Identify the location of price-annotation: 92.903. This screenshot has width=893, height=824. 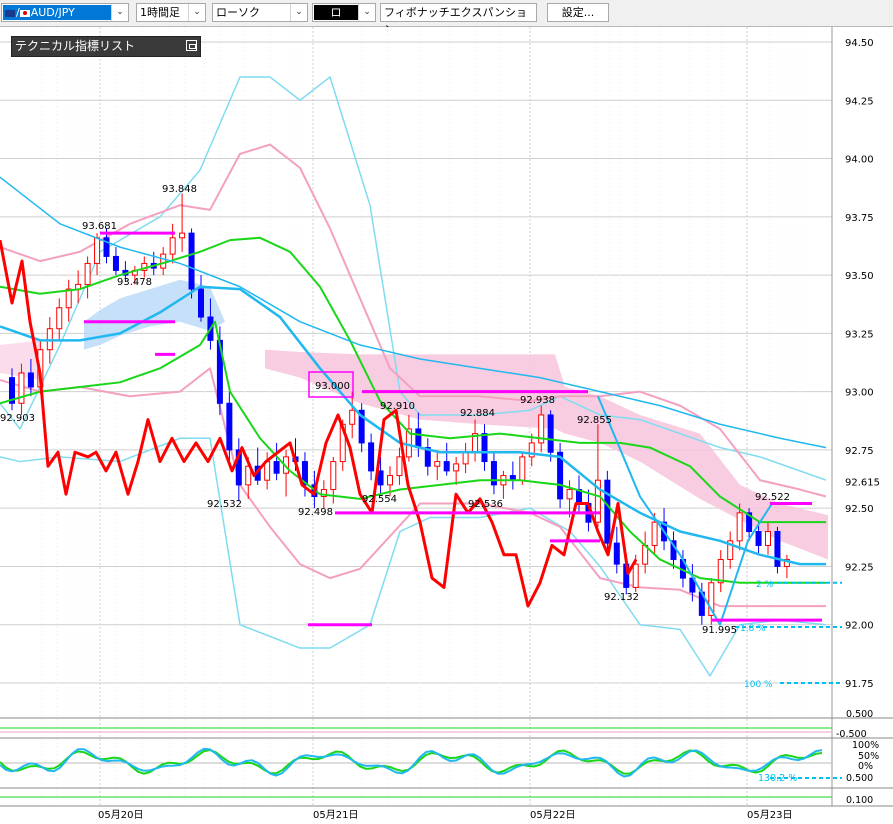
(17, 418).